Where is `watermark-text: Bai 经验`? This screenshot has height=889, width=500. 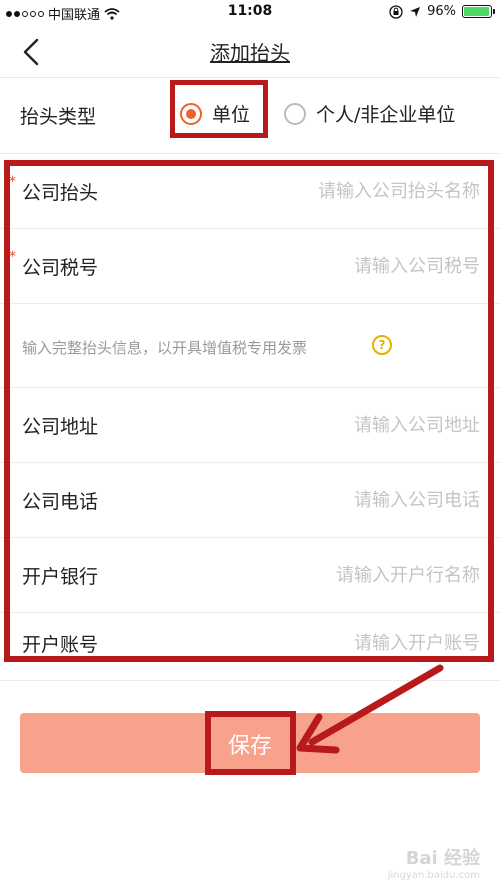
watermark-text: Bai 经验 is located at coordinates (442, 858).